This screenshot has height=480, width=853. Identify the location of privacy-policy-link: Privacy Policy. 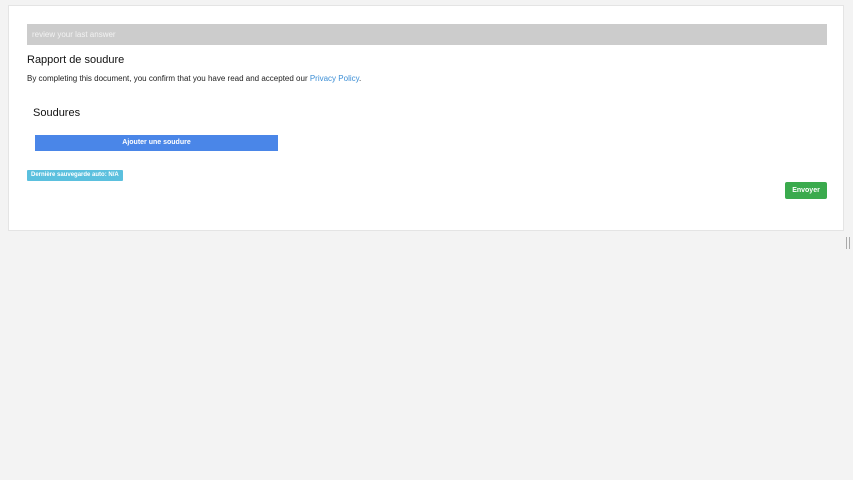
(334, 78).